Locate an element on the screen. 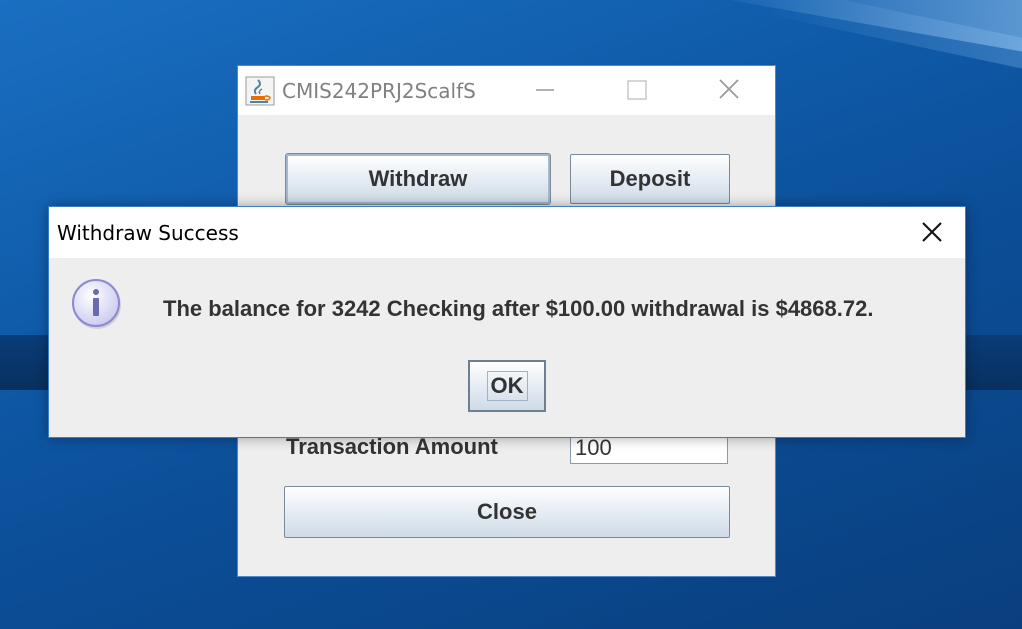  app-titlebar: CMIS242PRJ2ScalfS is located at coordinates (506, 90).